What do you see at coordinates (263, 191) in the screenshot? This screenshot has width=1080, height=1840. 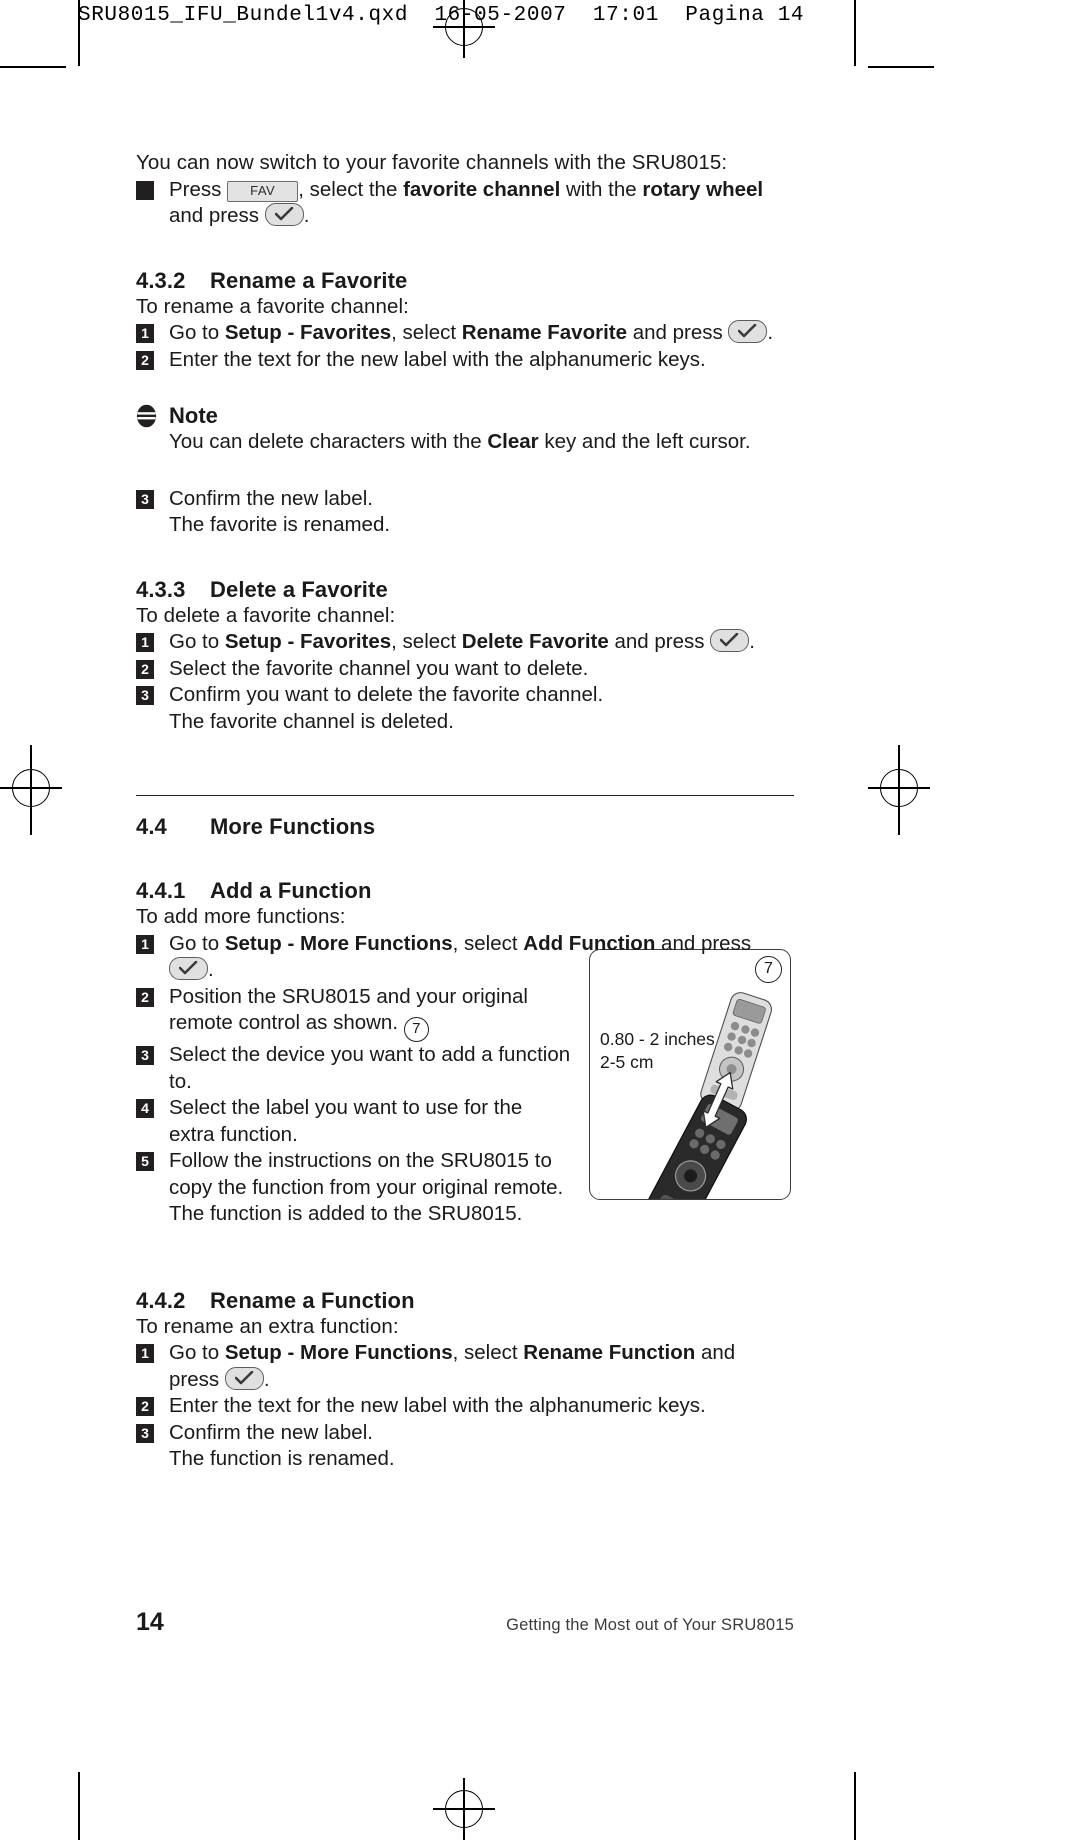 I see `fav-key-glyph: FAV` at bounding box center [263, 191].